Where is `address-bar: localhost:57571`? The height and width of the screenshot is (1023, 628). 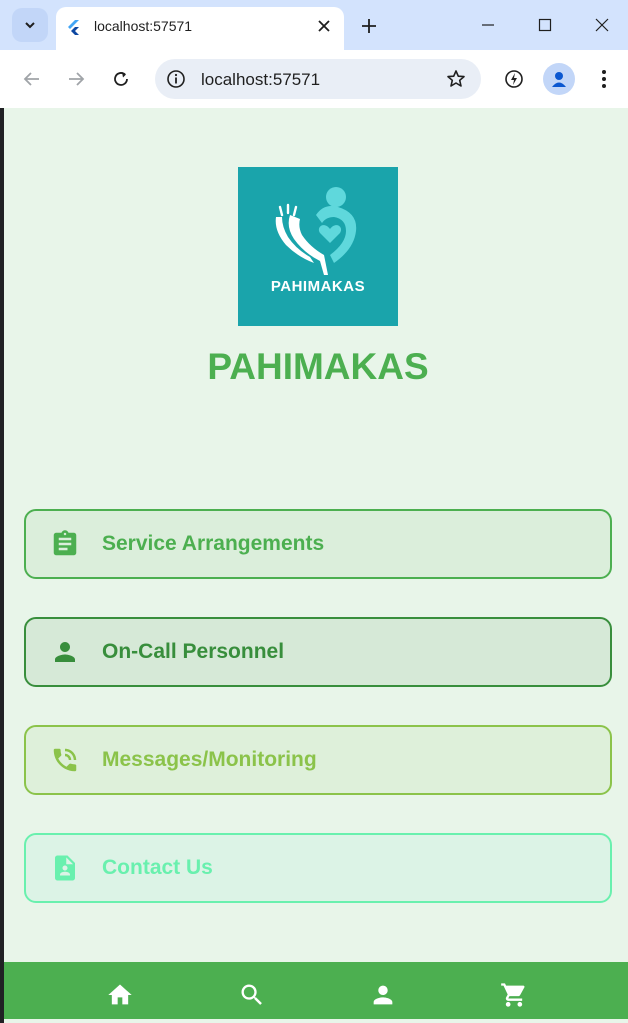 address-bar: localhost:57571 is located at coordinates (318, 79).